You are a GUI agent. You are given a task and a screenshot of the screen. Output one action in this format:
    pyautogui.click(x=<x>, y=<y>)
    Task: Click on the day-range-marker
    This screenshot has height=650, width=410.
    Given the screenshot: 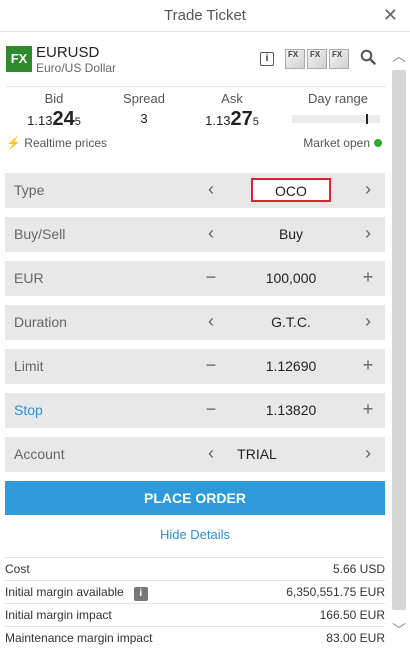 What is the action you would take?
    pyautogui.click(x=367, y=119)
    